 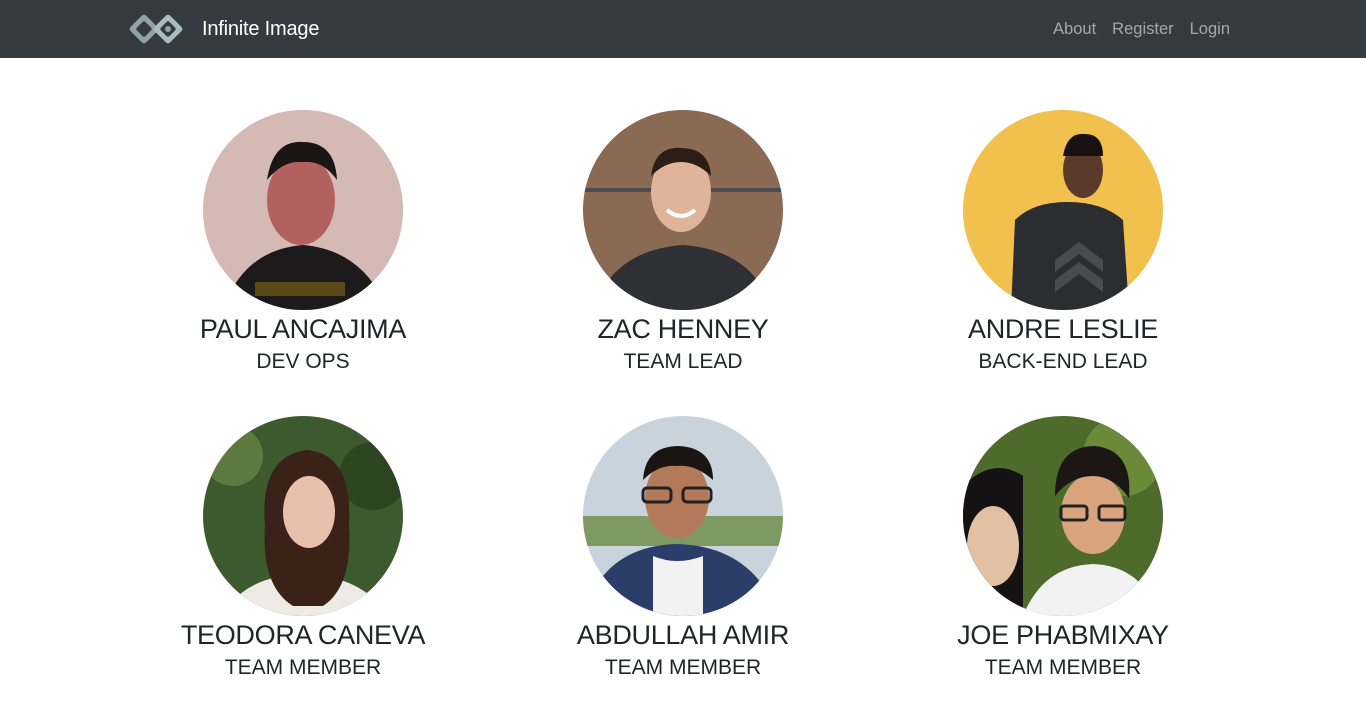 I want to click on team-member-card: TEODORA CANEVA TEAM MEMBER, so click(x=303, y=549).